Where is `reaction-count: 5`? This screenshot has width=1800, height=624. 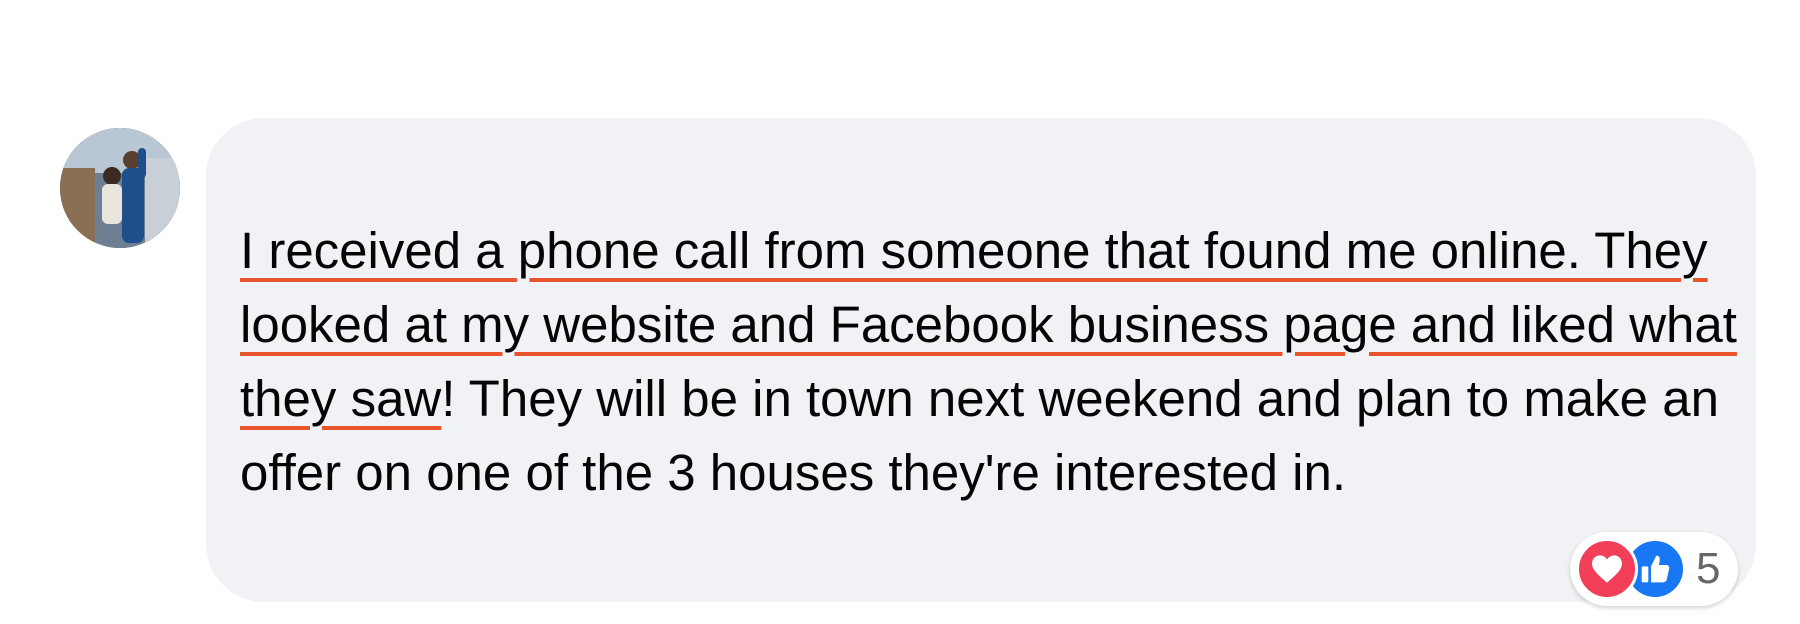
reaction-count: 5 is located at coordinates (1708, 568).